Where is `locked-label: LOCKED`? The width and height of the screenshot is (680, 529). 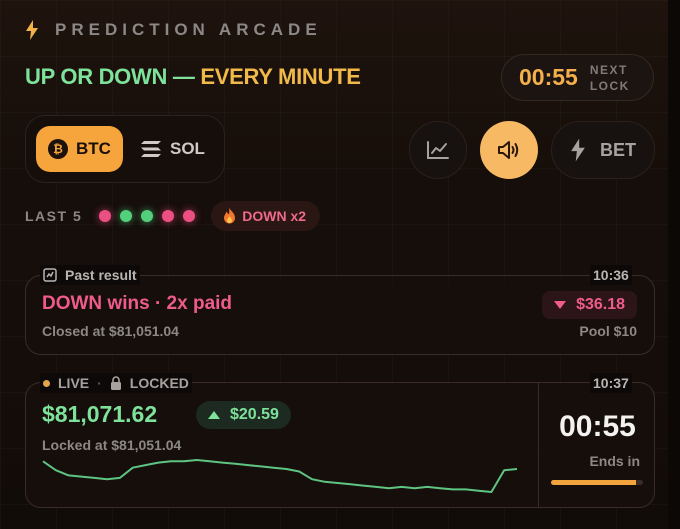 locked-label: LOCKED is located at coordinates (159, 383).